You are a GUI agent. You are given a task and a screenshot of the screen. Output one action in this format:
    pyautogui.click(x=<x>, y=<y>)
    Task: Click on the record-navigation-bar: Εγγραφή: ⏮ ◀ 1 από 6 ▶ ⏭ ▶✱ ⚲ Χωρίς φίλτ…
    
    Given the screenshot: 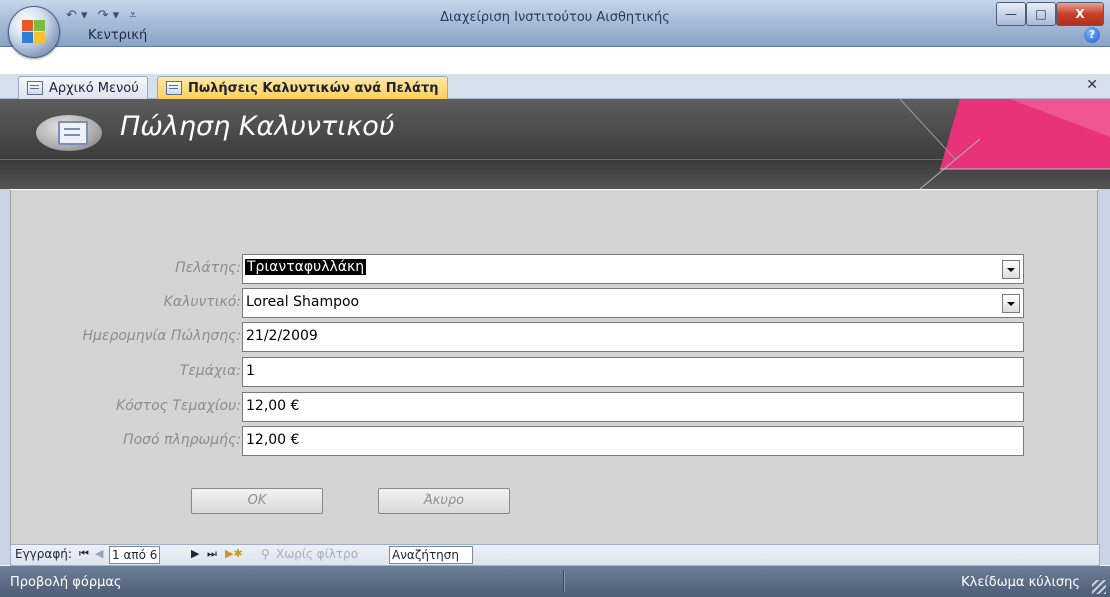 What is the action you would take?
    pyautogui.click(x=555, y=555)
    